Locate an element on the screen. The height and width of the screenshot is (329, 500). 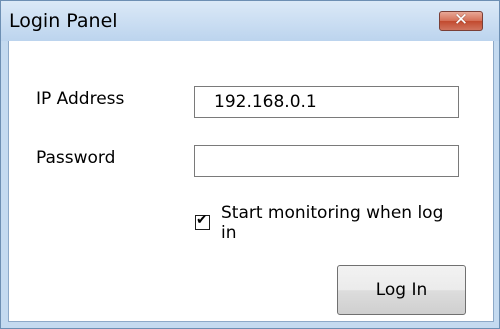
password-input is located at coordinates (326, 161).